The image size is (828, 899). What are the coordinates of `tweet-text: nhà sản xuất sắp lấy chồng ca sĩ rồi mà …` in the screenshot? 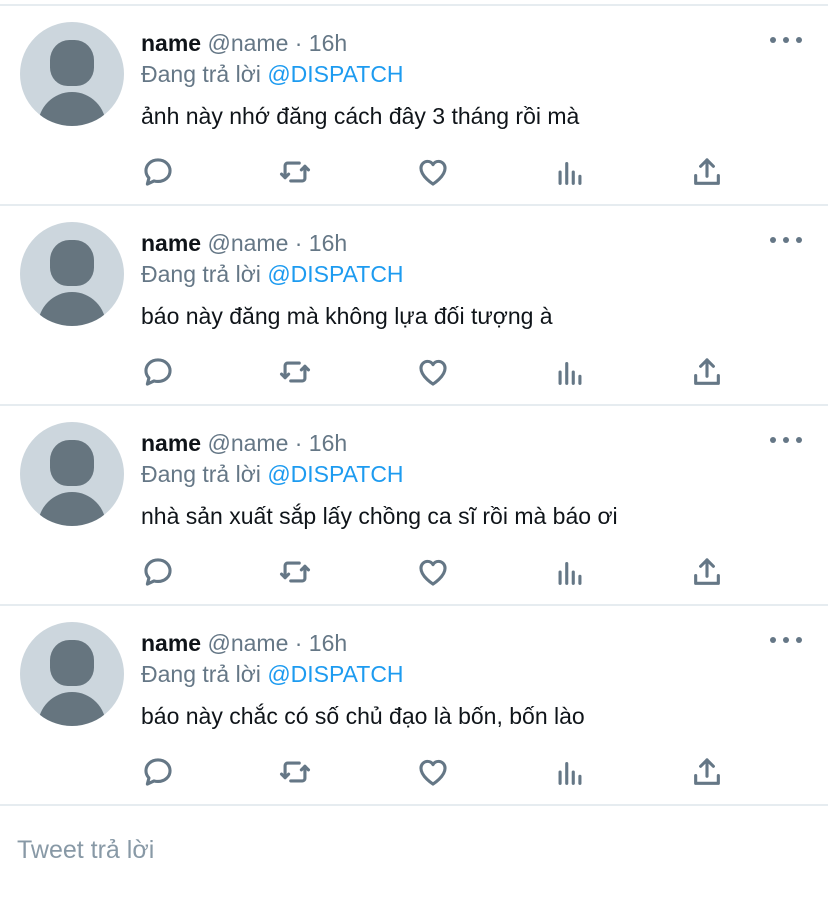 It's located at (379, 516).